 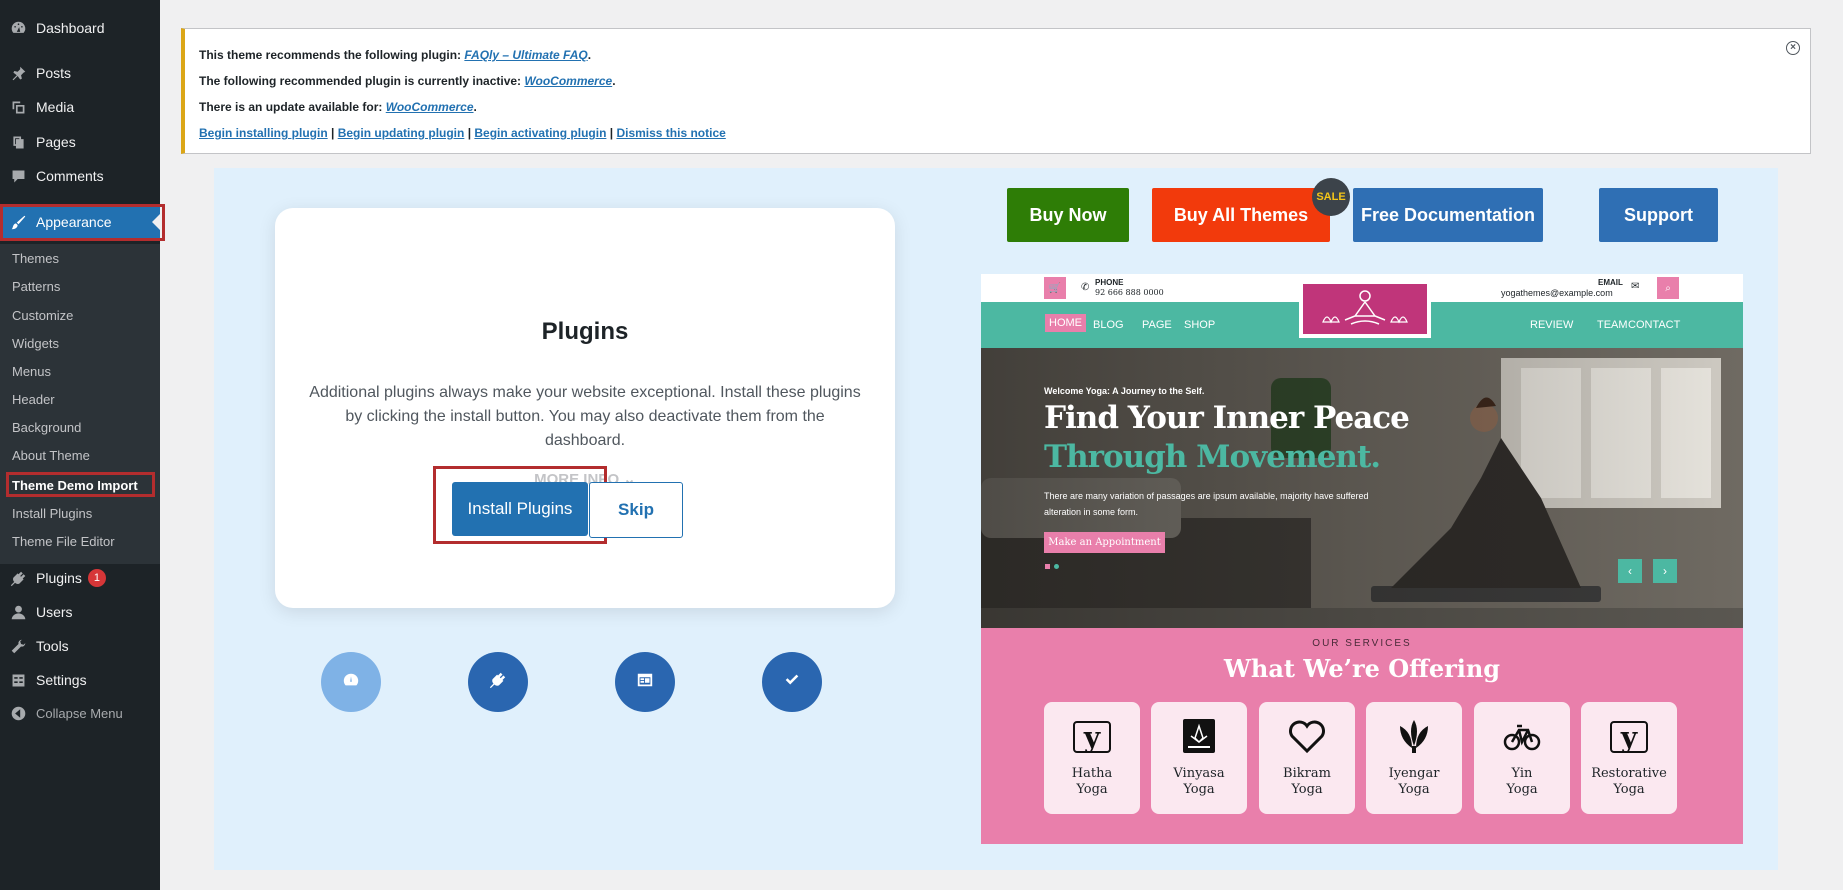 What do you see at coordinates (1199, 758) in the screenshot?
I see `service-card-vinyasa: Vinyasa Yoga` at bounding box center [1199, 758].